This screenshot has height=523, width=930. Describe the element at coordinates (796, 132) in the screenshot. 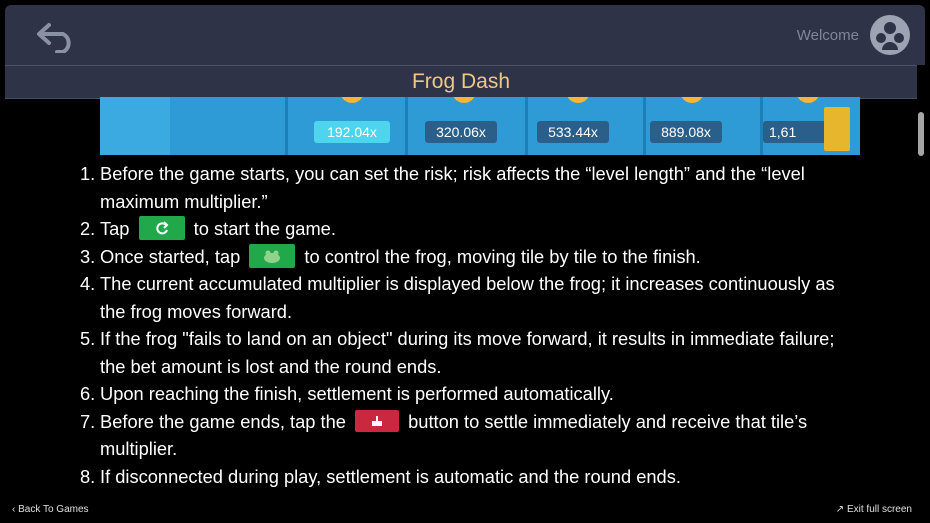

I see `multiplier-chip: 1,61` at that location.